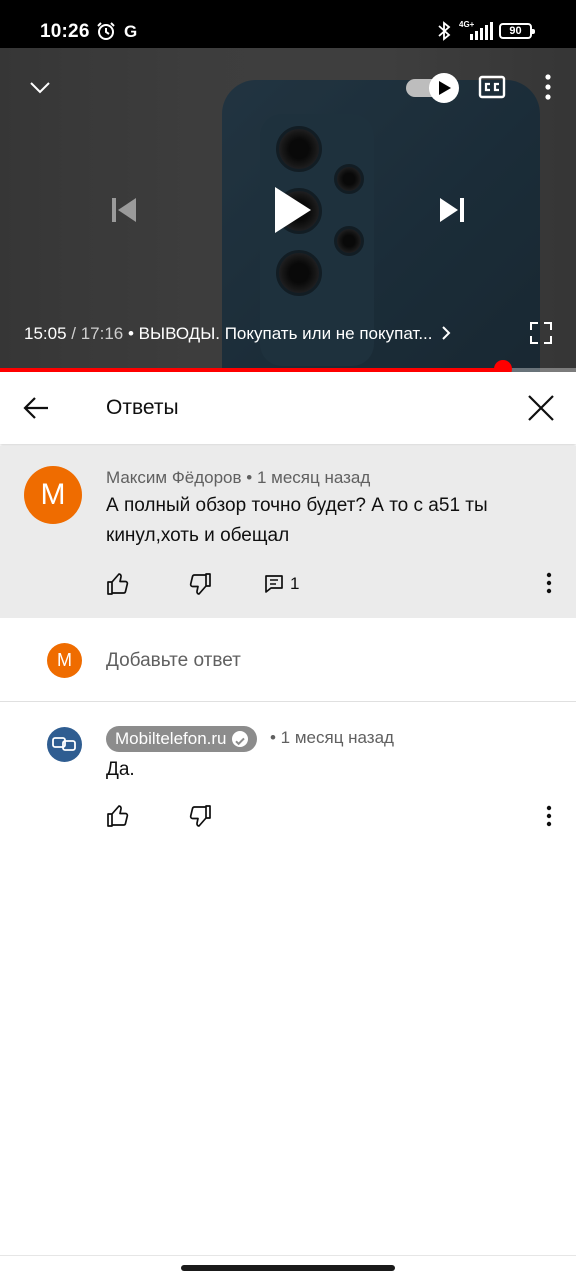  I want to click on reply-time: • 1 месяц назад, so click(332, 737).